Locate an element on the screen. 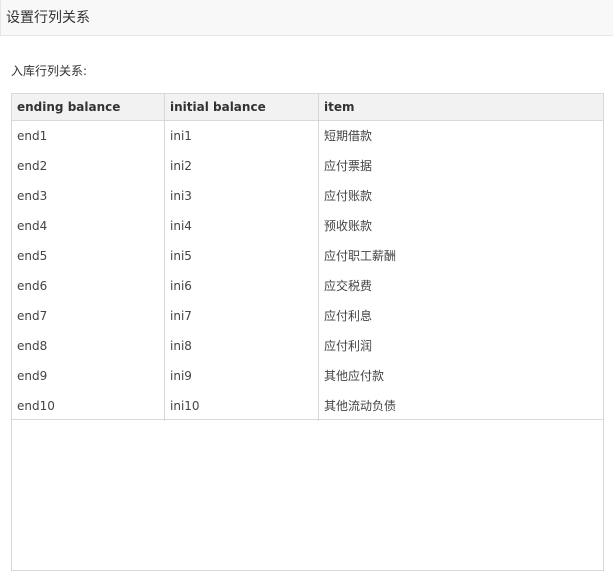  table-row: end10 ini10 其他流动负债 is located at coordinates (307, 406).